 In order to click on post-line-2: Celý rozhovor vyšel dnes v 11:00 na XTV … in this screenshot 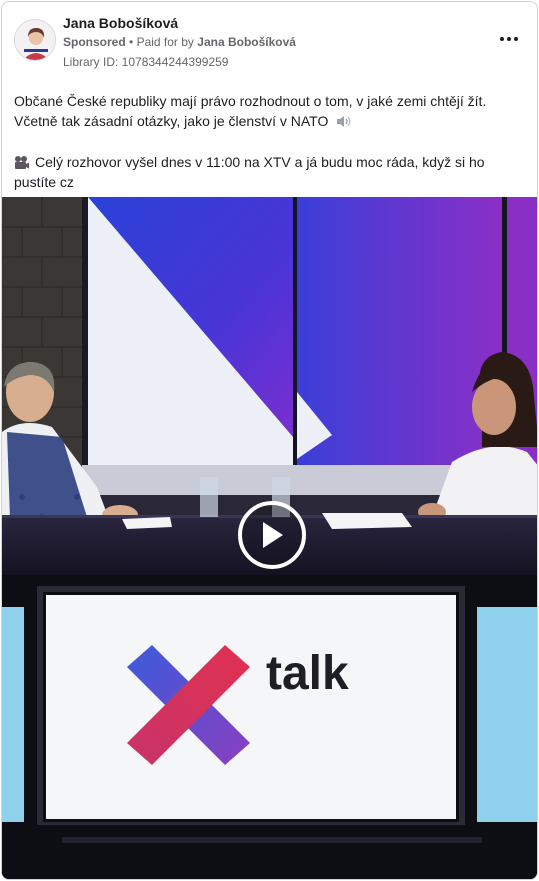, I will do `click(249, 172)`.